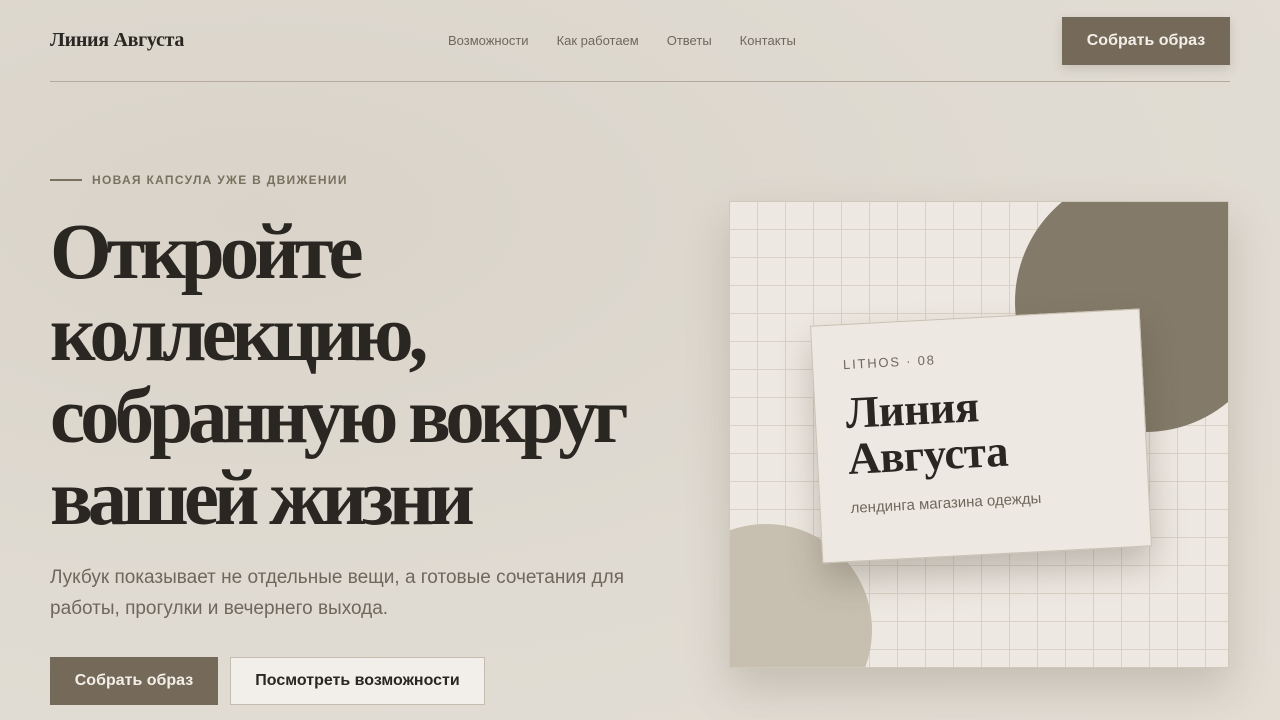 This screenshot has height=720, width=1280. What do you see at coordinates (768, 40) in the screenshot?
I see `nav-link-contacts: Контакты` at bounding box center [768, 40].